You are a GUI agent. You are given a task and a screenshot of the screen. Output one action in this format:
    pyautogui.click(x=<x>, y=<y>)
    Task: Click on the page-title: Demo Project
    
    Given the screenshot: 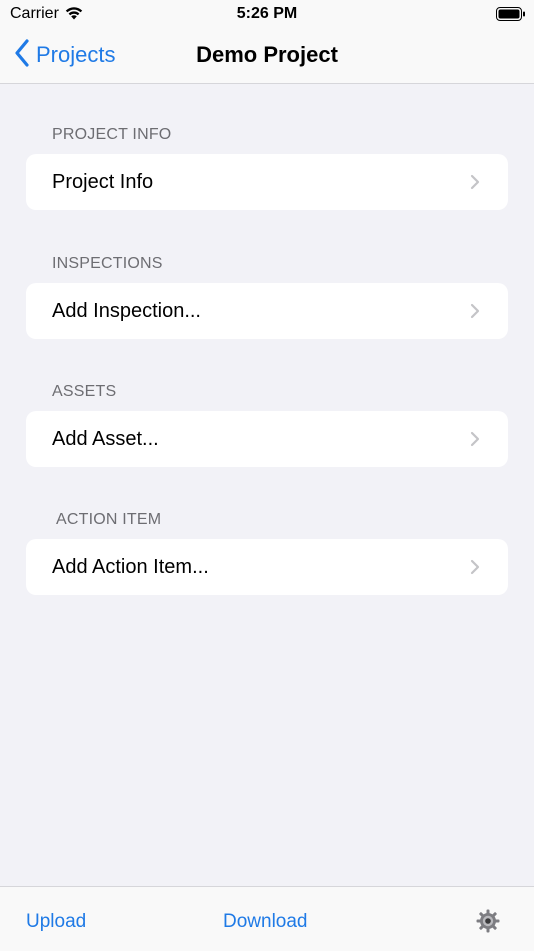 What is the action you would take?
    pyautogui.click(x=267, y=54)
    